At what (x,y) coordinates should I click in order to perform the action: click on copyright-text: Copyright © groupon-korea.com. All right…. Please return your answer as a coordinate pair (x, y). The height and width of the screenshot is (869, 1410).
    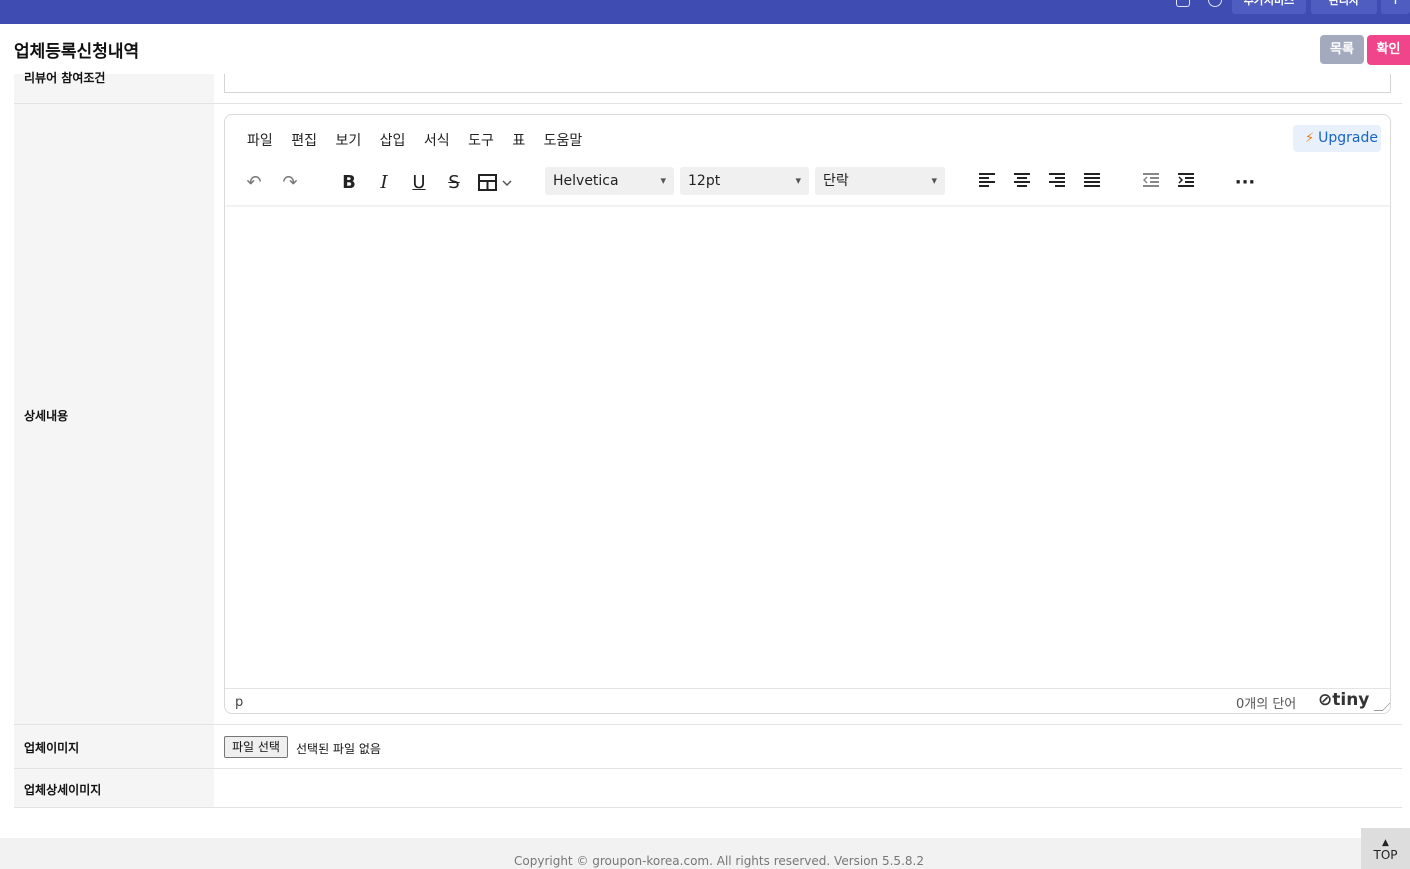
    Looking at the image, I should click on (719, 861).